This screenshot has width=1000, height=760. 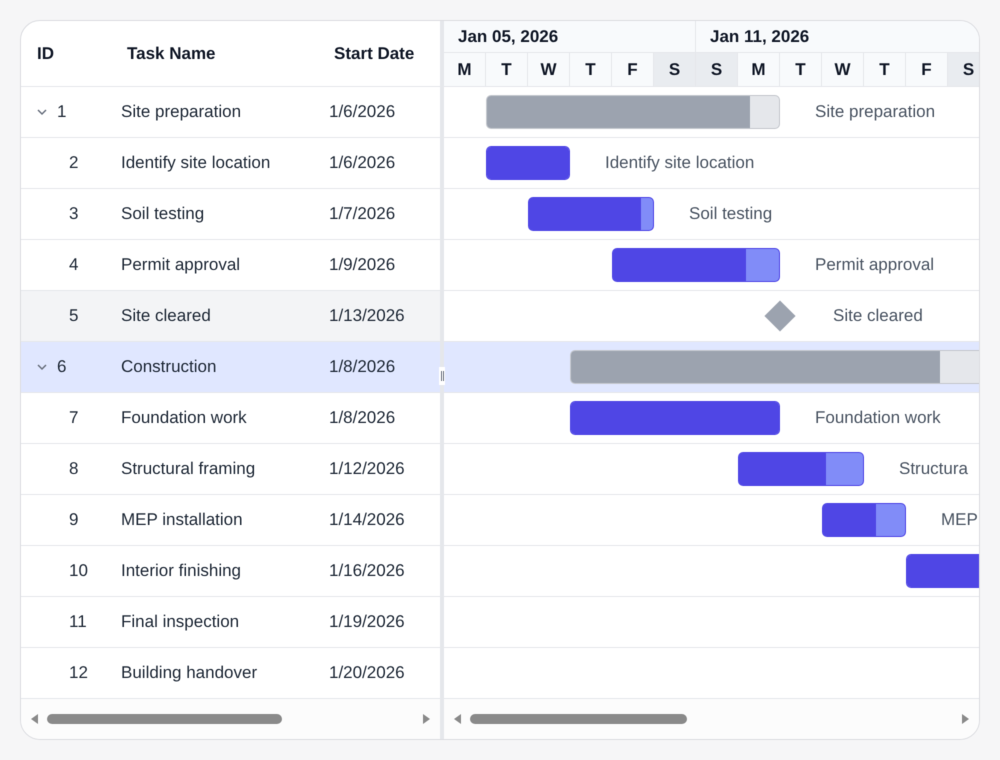 What do you see at coordinates (73, 520) in the screenshot?
I see `task-id: 9` at bounding box center [73, 520].